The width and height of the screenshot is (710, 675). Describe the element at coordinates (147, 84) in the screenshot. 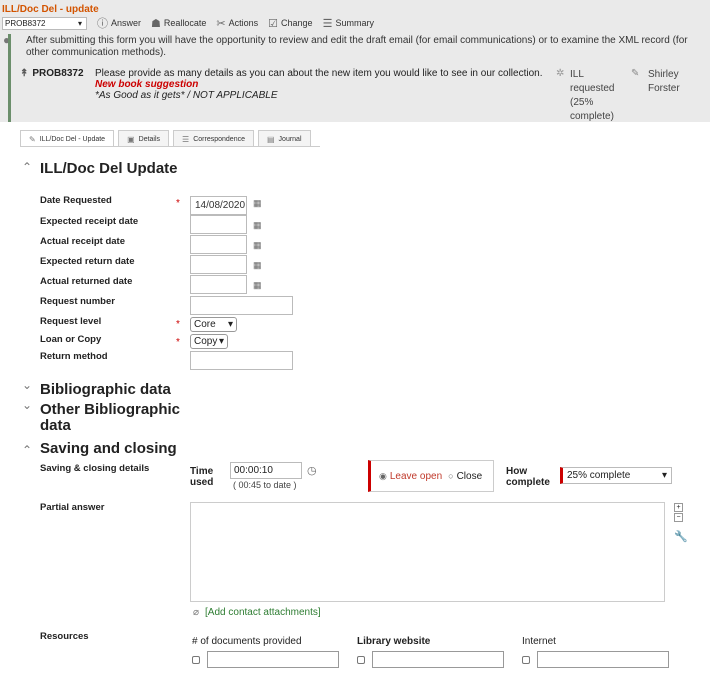

I see `problem-subtitle: New book suggestion` at that location.